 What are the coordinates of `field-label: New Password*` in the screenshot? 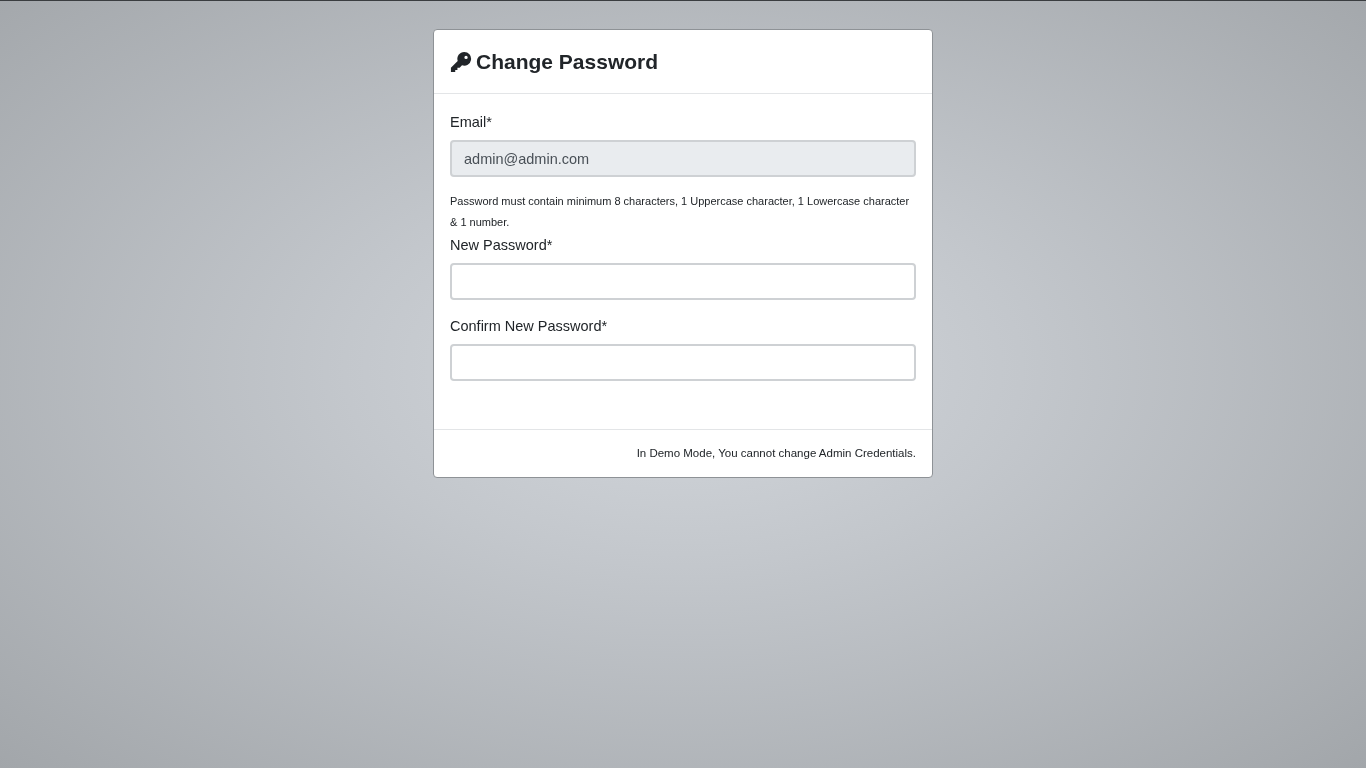 It's located at (502, 245).